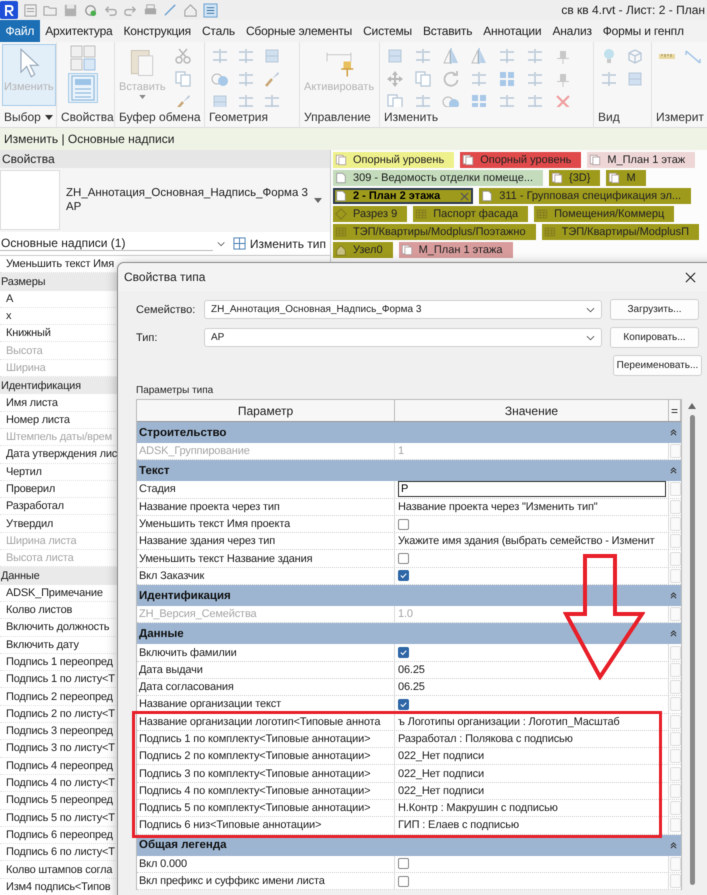 This screenshot has width=707, height=895. I want to click on parameter-value: Разработал : Полякова с подписью, so click(485, 739).